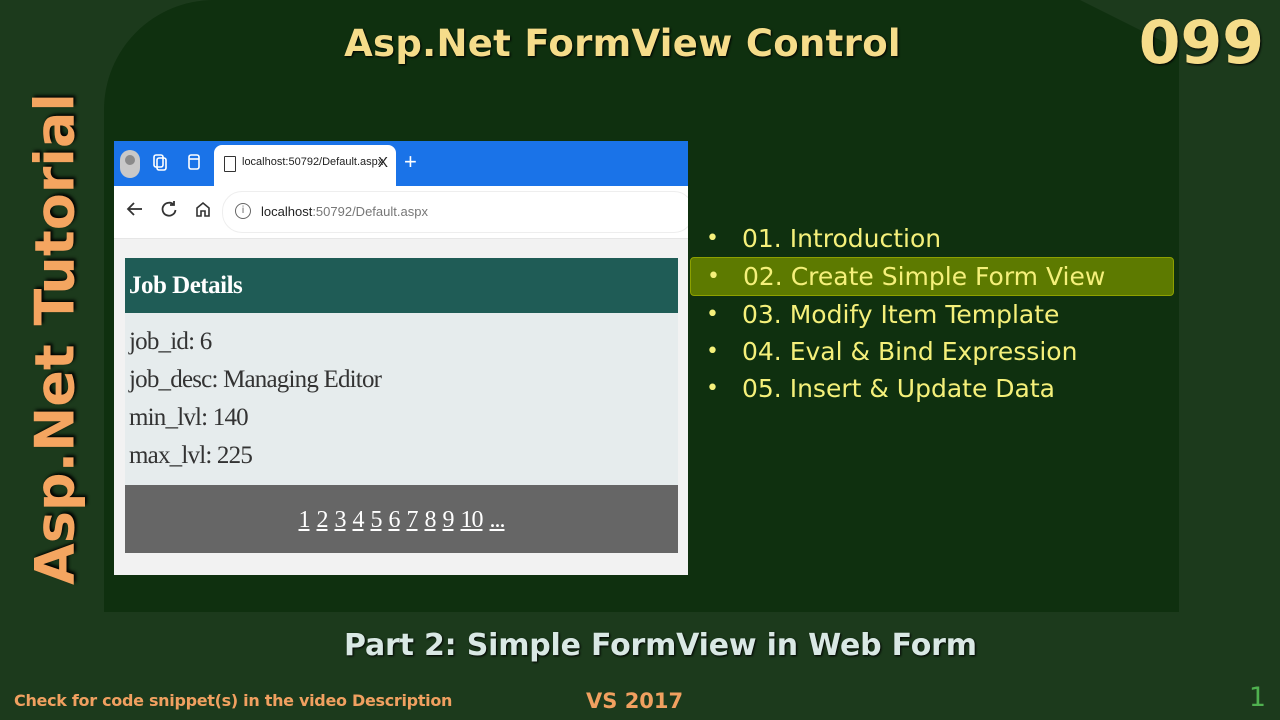 This screenshot has width=1280, height=720. What do you see at coordinates (449, 520) in the screenshot?
I see `pager-link-9: 9` at bounding box center [449, 520].